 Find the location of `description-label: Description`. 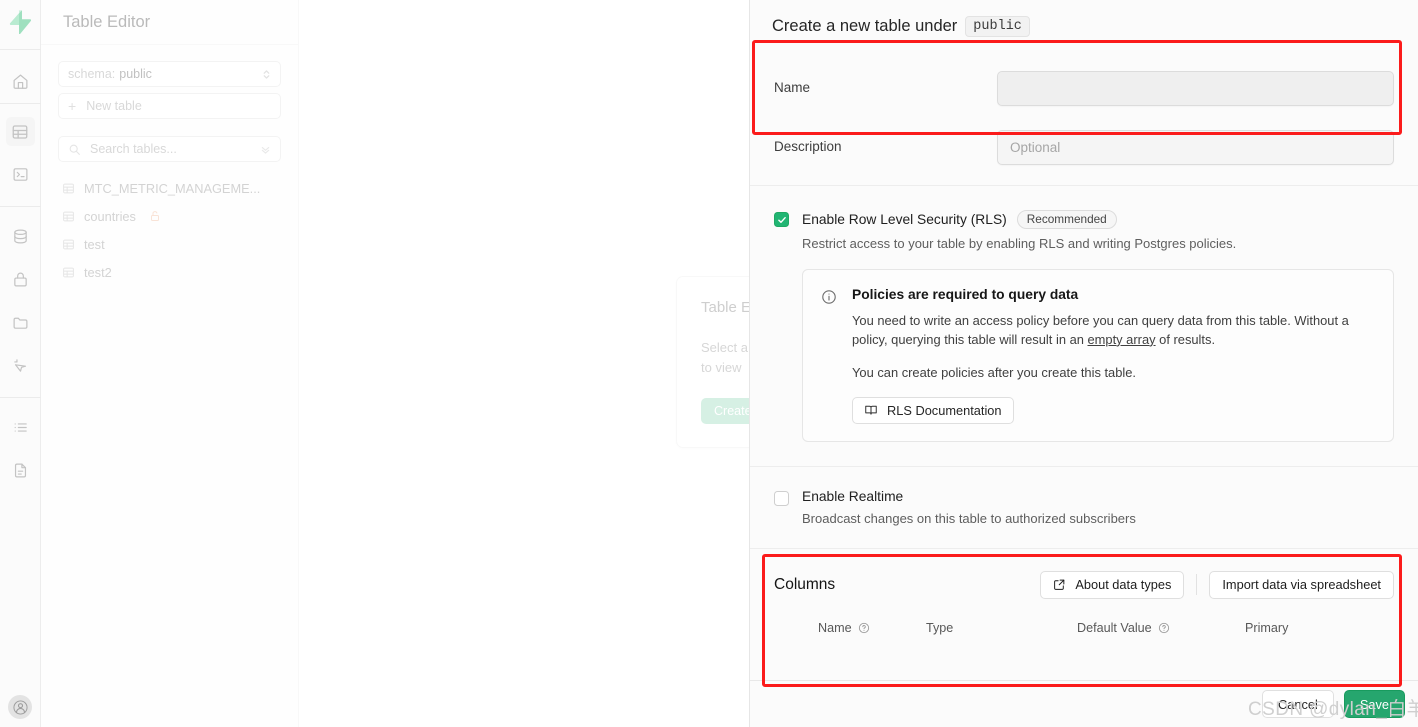

description-label: Description is located at coordinates (808, 146).